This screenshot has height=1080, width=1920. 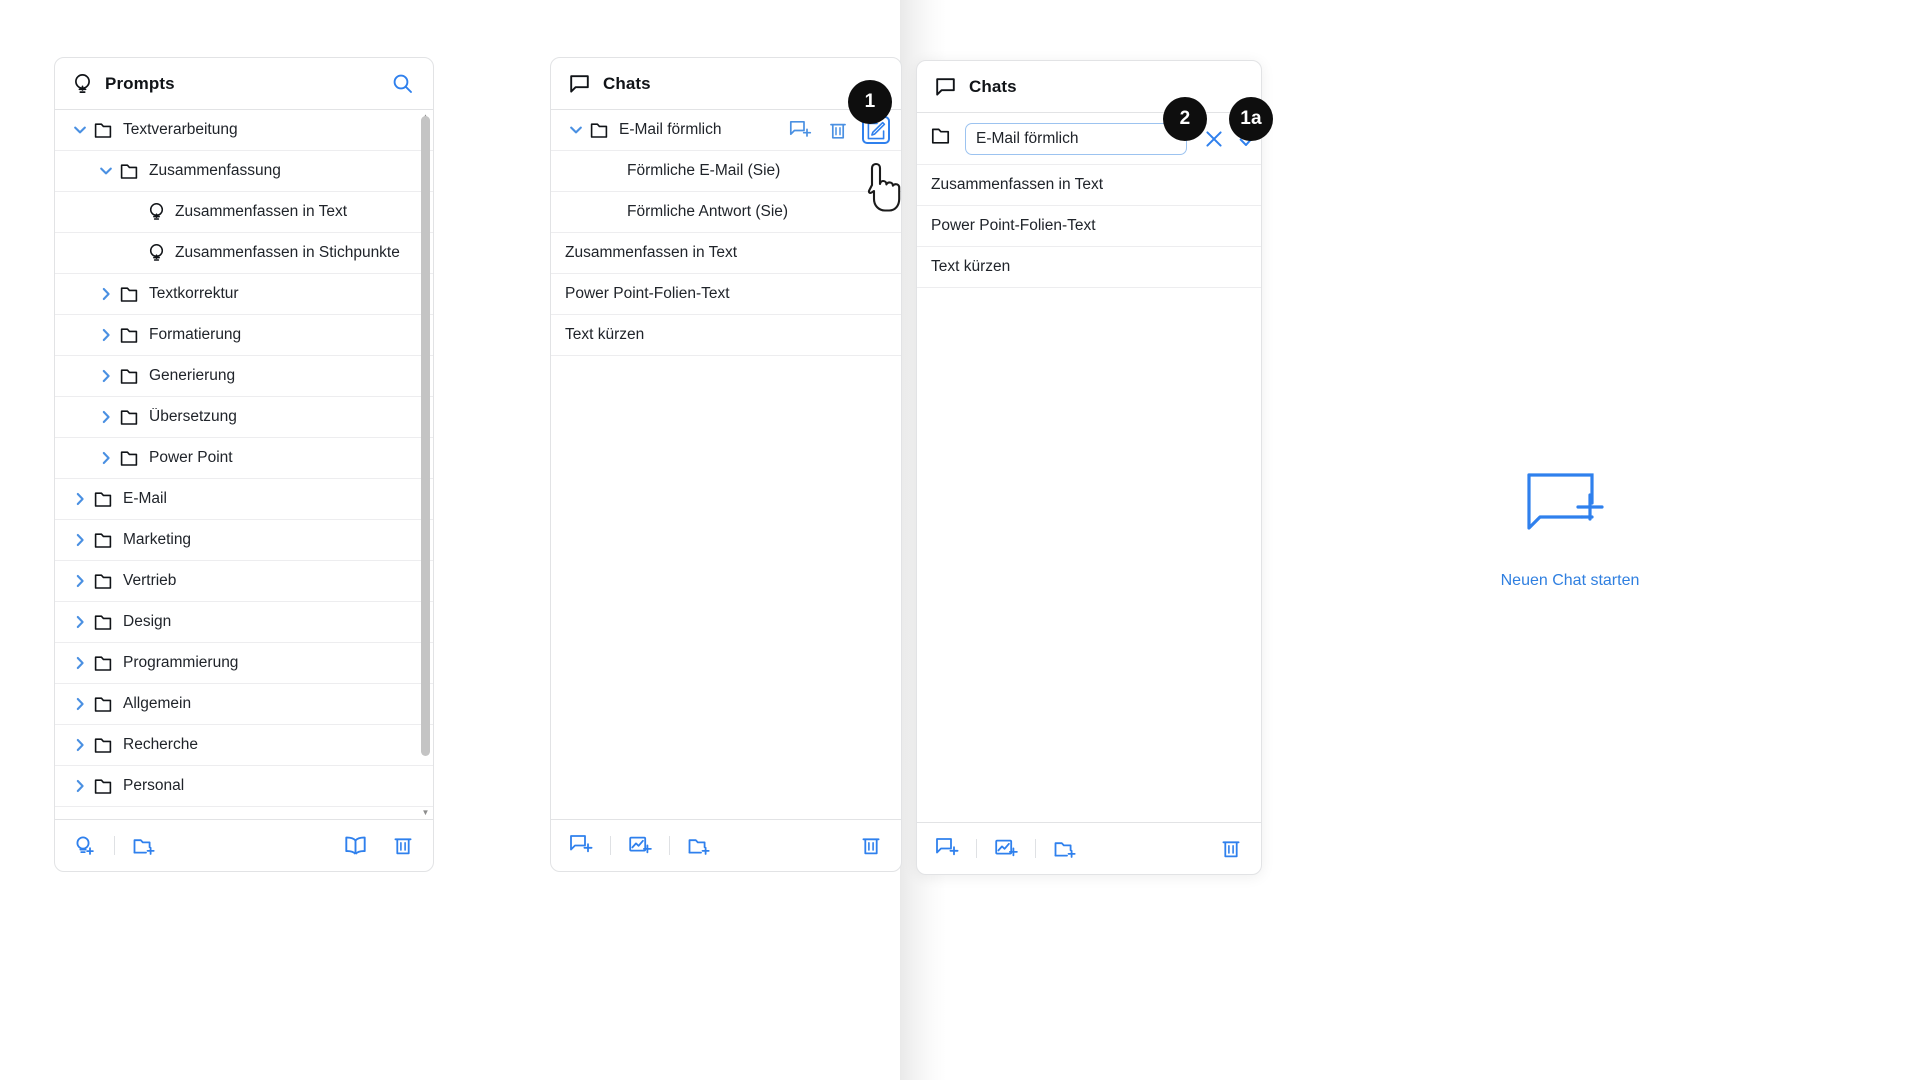 I want to click on prompt-folder-row: E-Mail, so click(x=244, y=499).